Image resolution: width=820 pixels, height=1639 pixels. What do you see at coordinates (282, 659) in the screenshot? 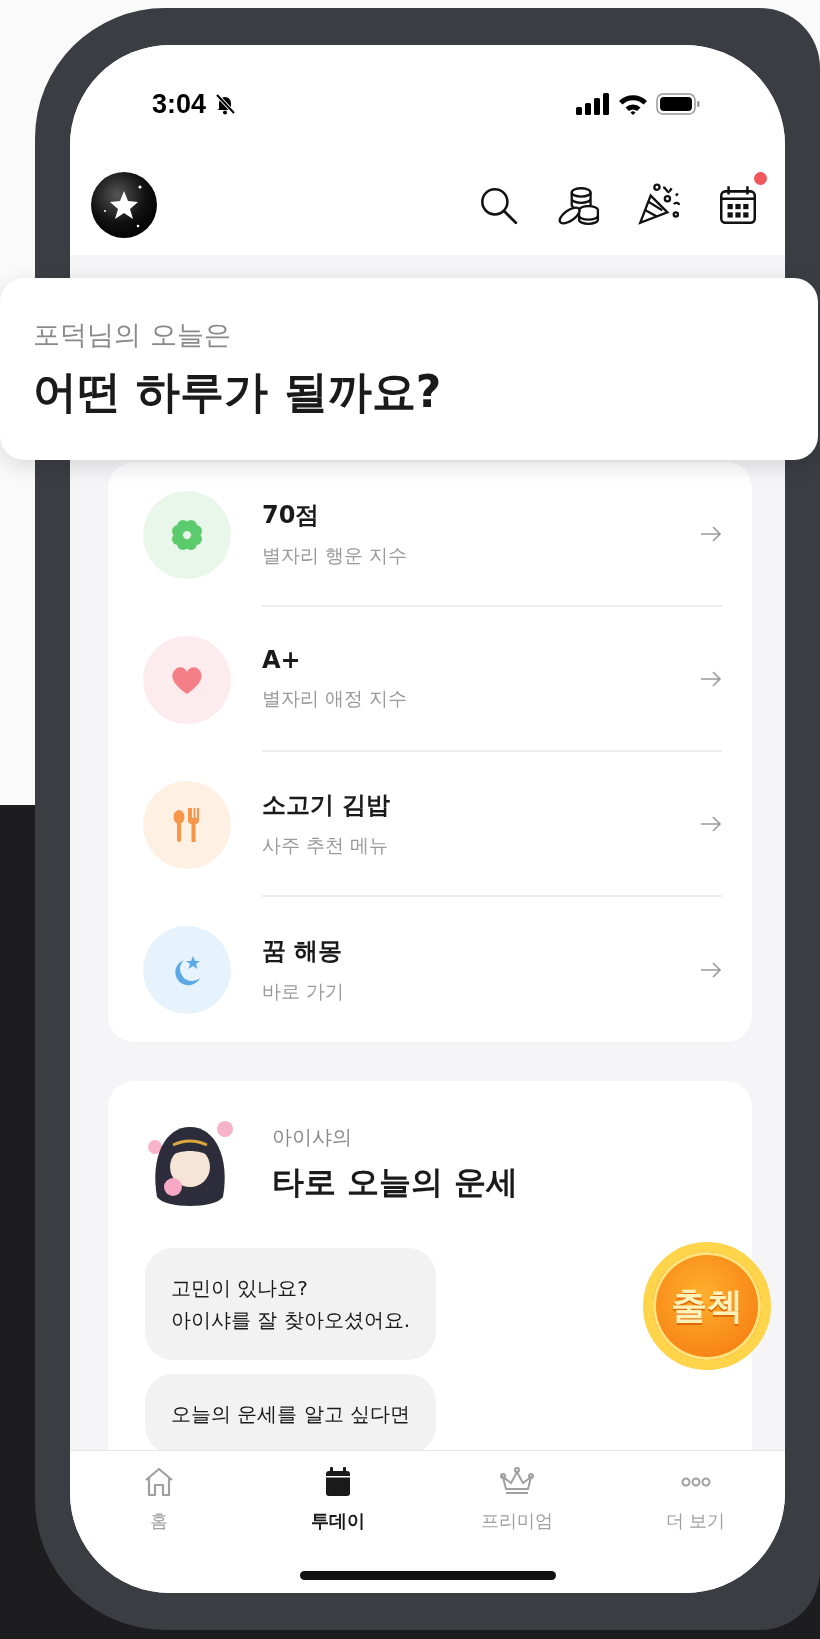
I see `fortune-value: A+` at bounding box center [282, 659].